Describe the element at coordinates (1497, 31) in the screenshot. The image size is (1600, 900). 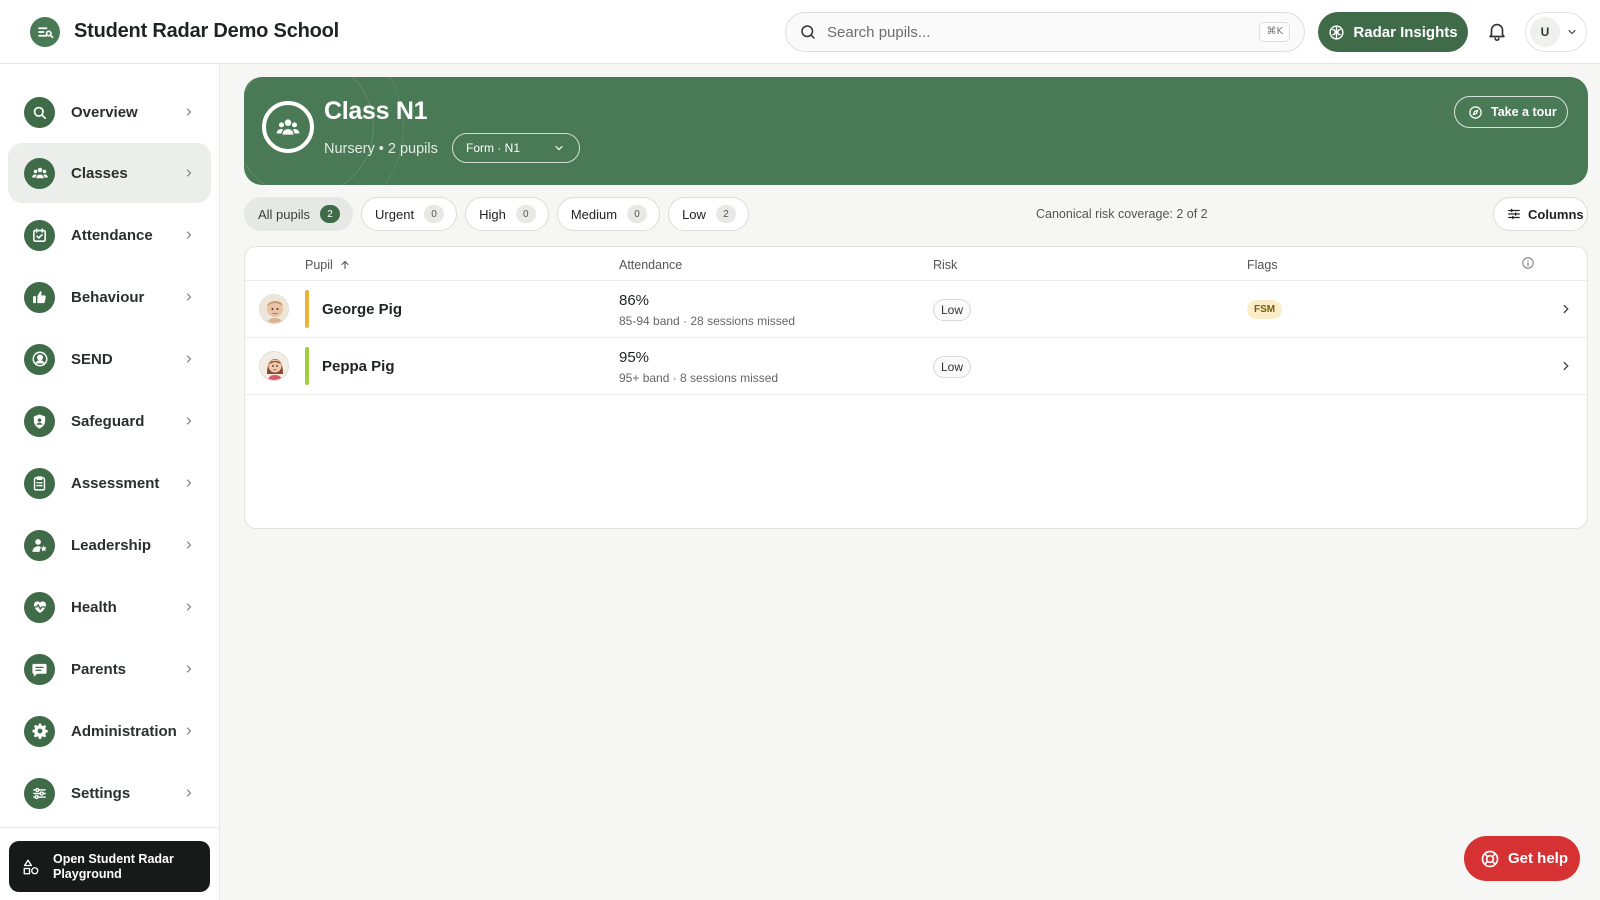
I see `bell-icon` at that location.